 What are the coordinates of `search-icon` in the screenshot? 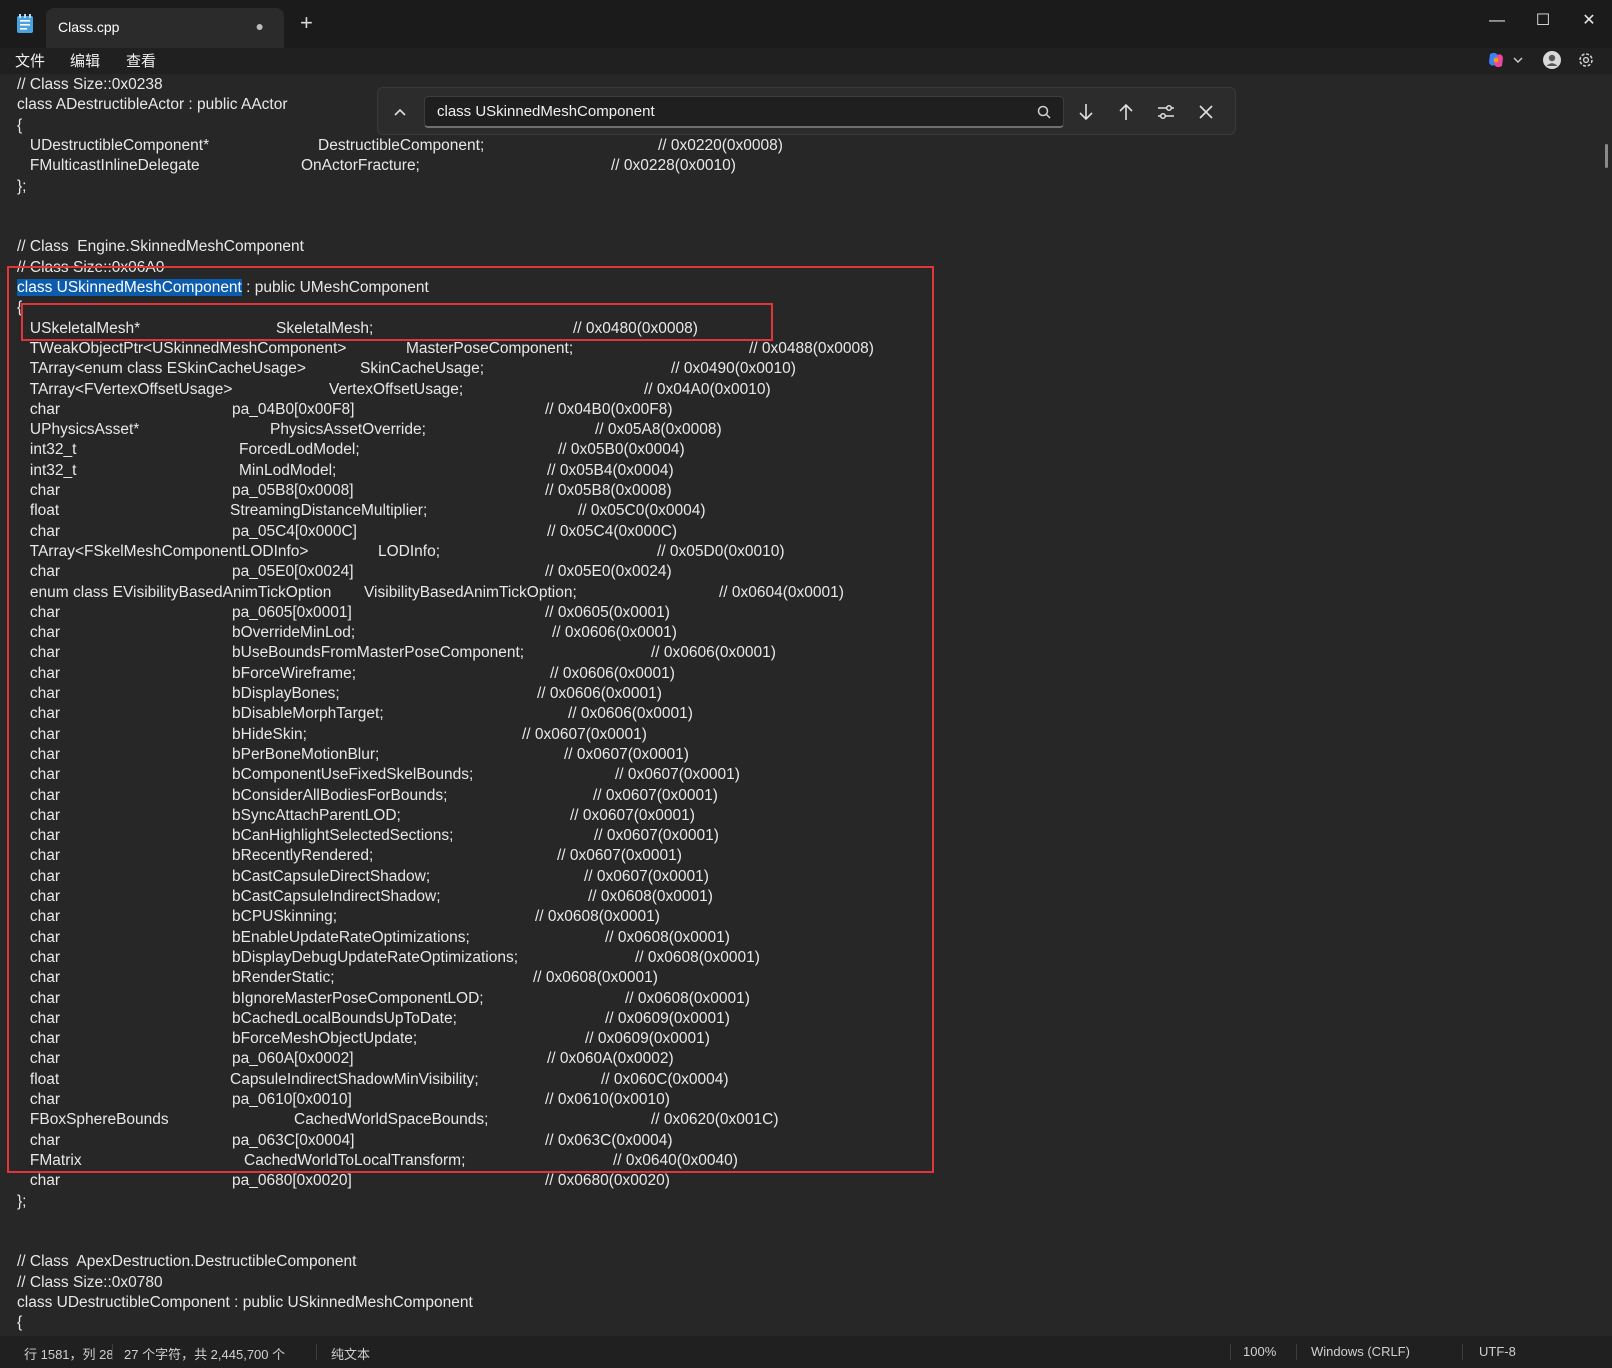 It's located at (1044, 112).